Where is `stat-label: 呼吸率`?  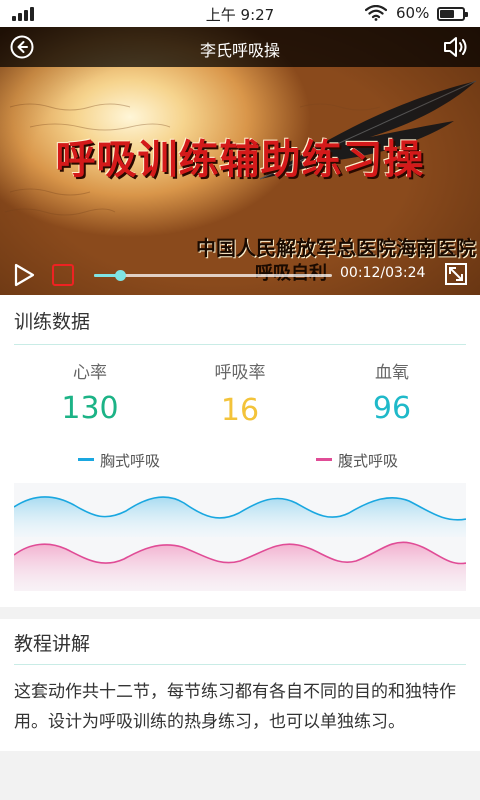 stat-label: 呼吸率 is located at coordinates (240, 373).